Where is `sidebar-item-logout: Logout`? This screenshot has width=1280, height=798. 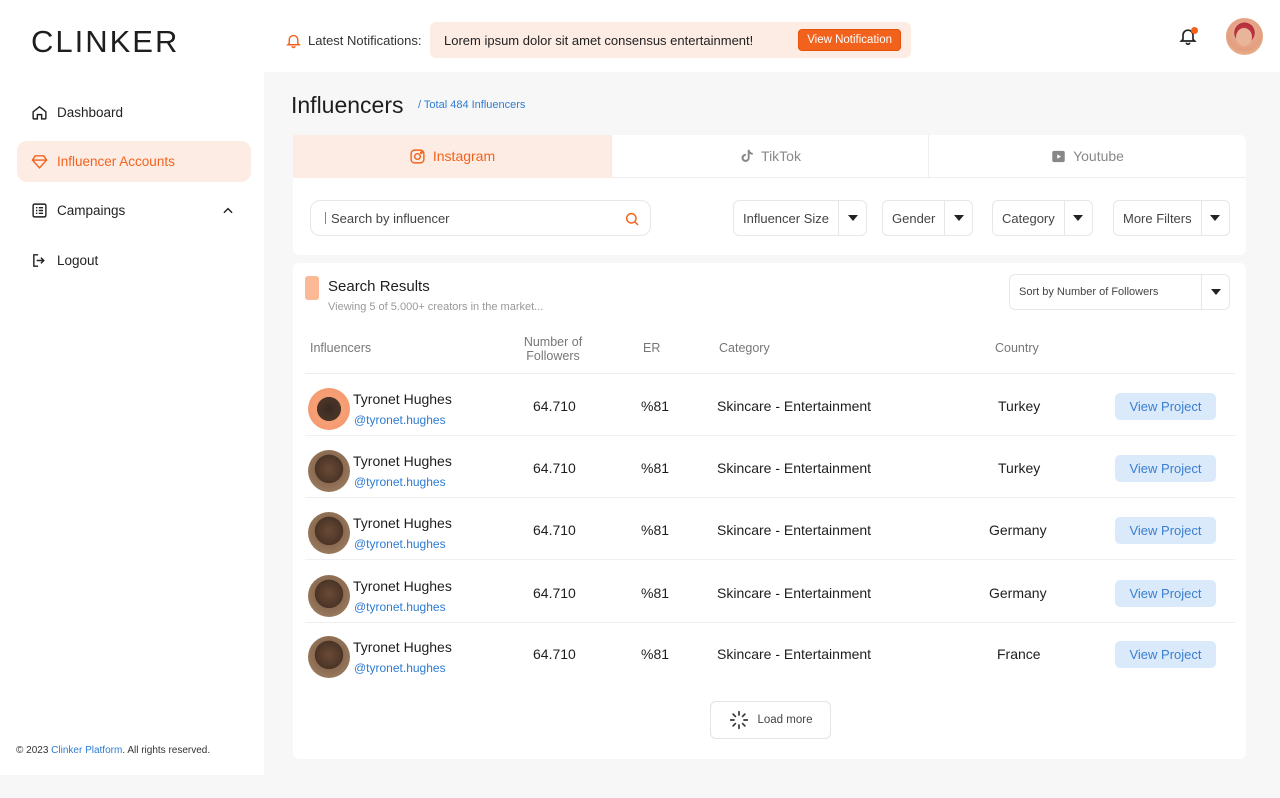
sidebar-item-logout: Logout is located at coordinates (134, 260).